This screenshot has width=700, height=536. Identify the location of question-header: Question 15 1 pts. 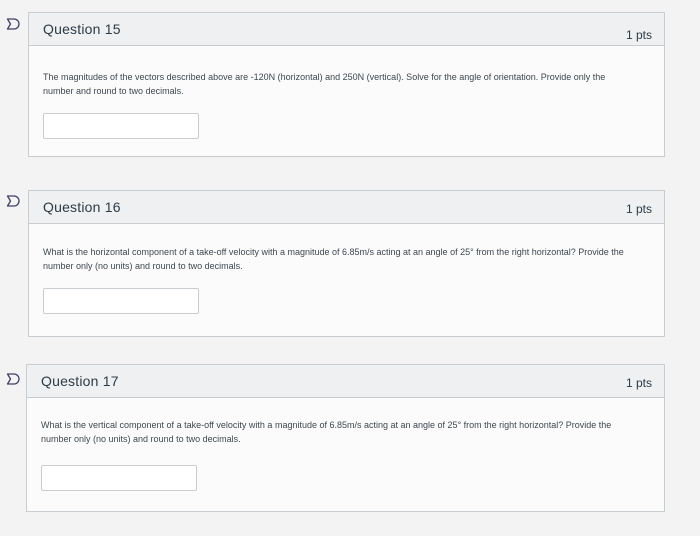
(346, 29).